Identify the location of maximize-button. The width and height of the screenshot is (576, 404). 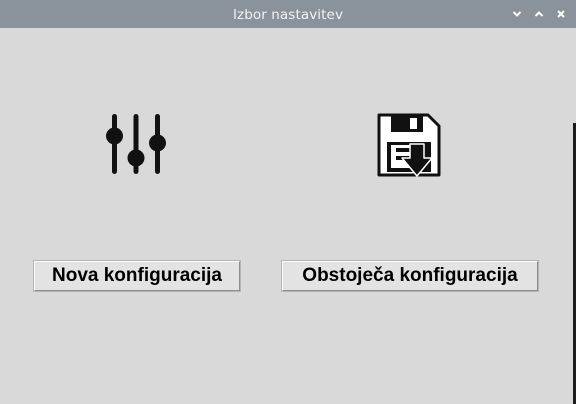
(539, 14).